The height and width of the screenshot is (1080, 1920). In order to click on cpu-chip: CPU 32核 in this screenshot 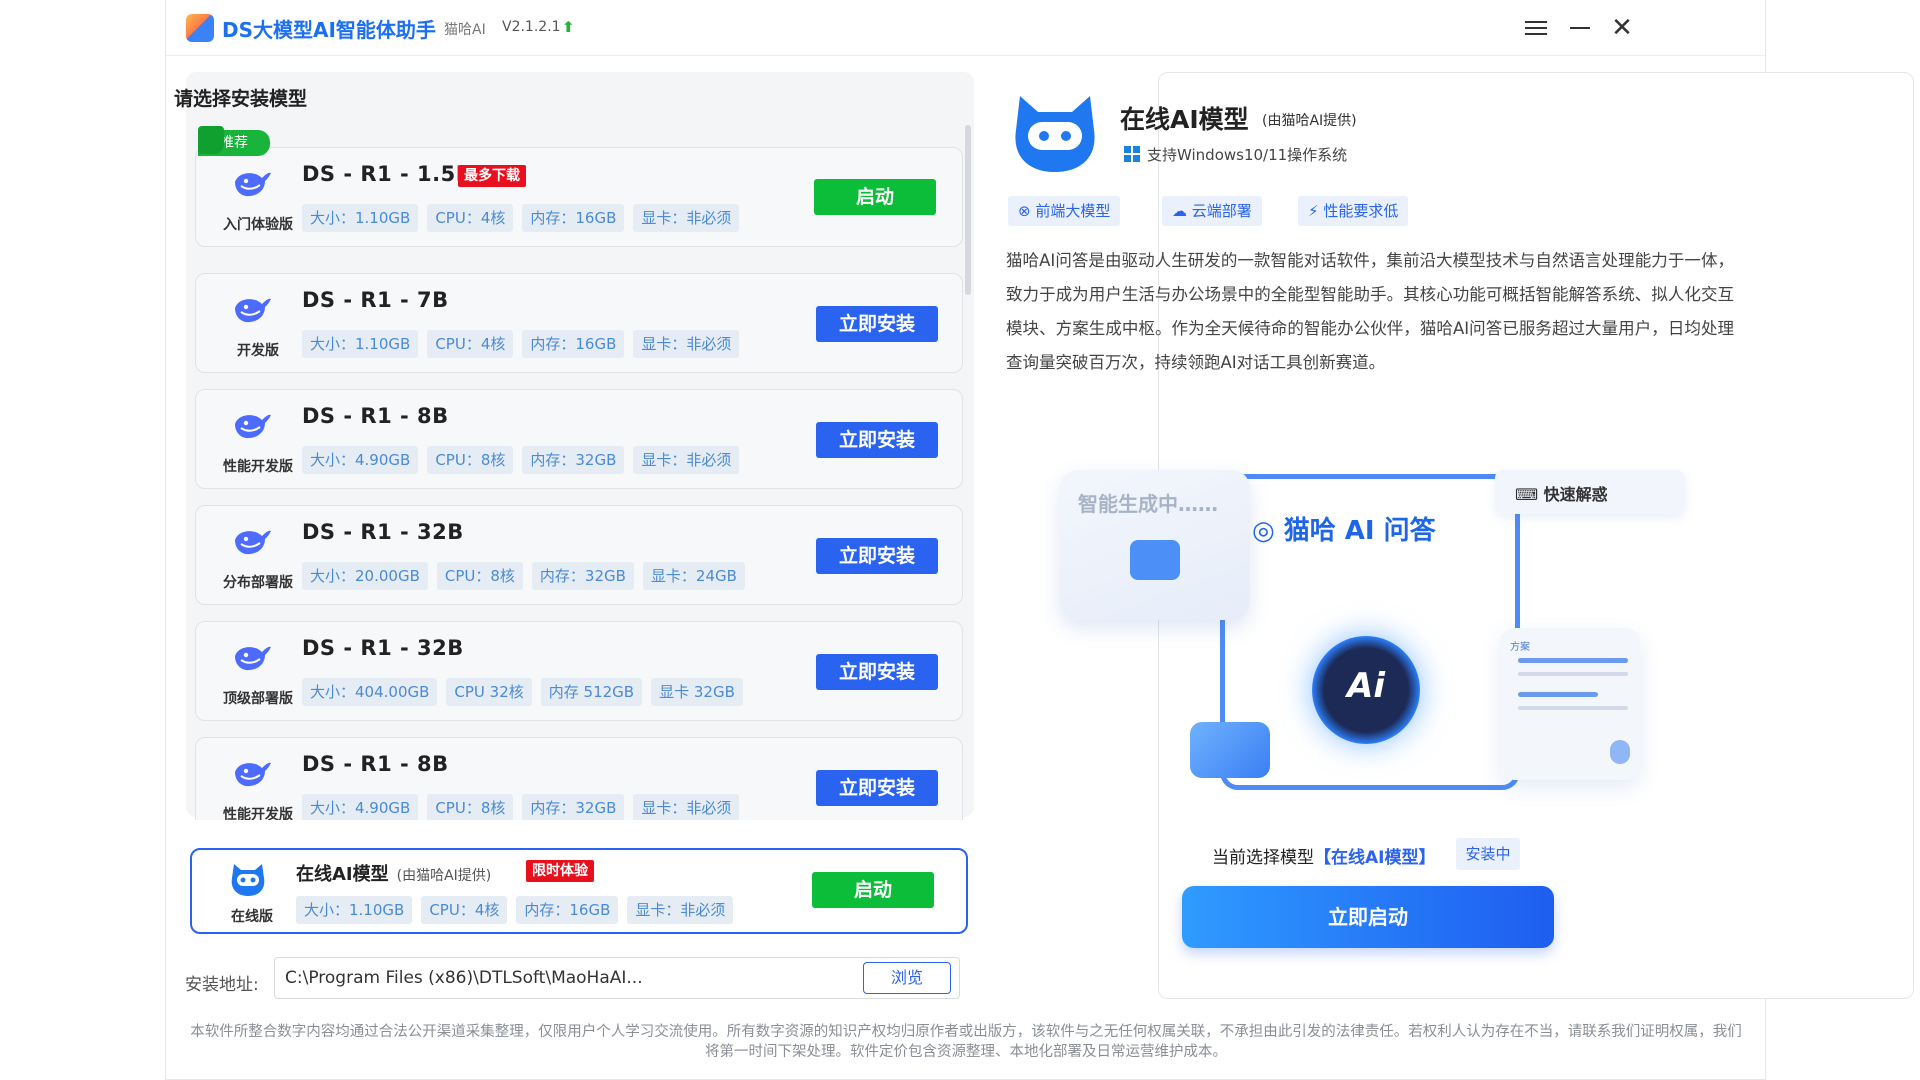, I will do `click(489, 692)`.